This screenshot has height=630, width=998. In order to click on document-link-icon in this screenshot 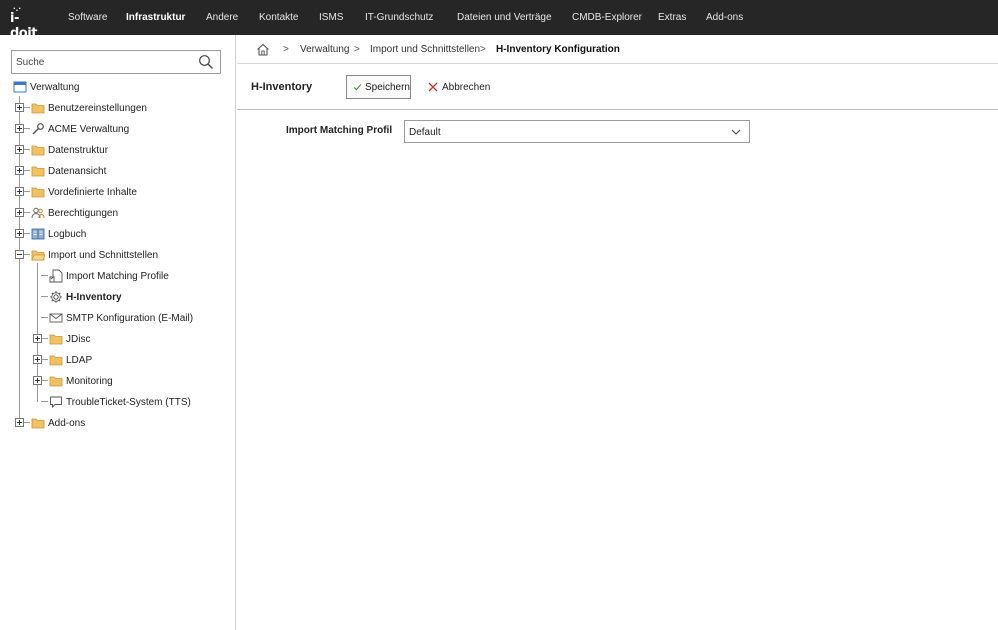, I will do `click(56, 276)`.